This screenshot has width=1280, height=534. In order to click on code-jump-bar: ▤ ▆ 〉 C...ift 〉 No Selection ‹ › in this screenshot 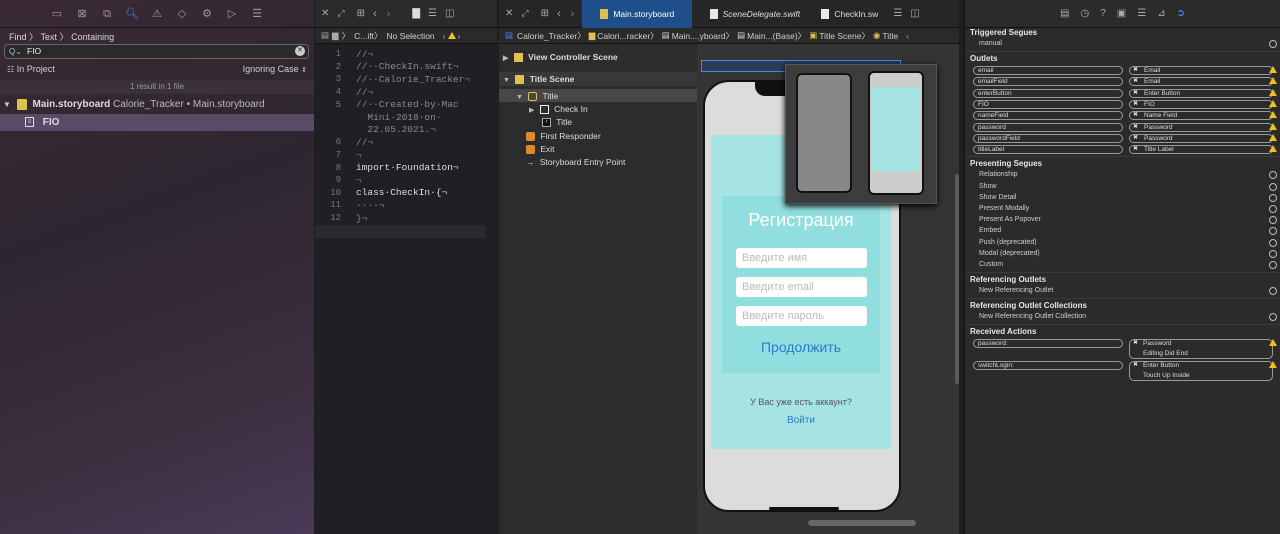, I will do `click(406, 36)`.